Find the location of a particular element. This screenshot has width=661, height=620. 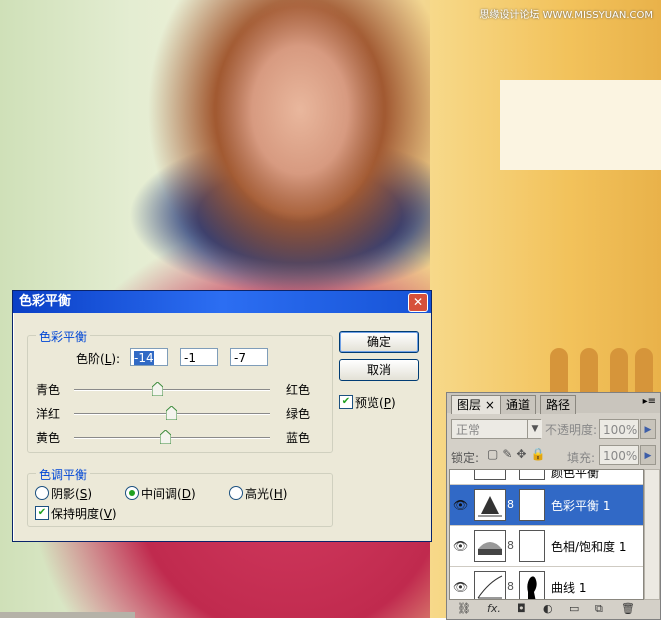

tab-channels: 通道 is located at coordinates (518, 404).